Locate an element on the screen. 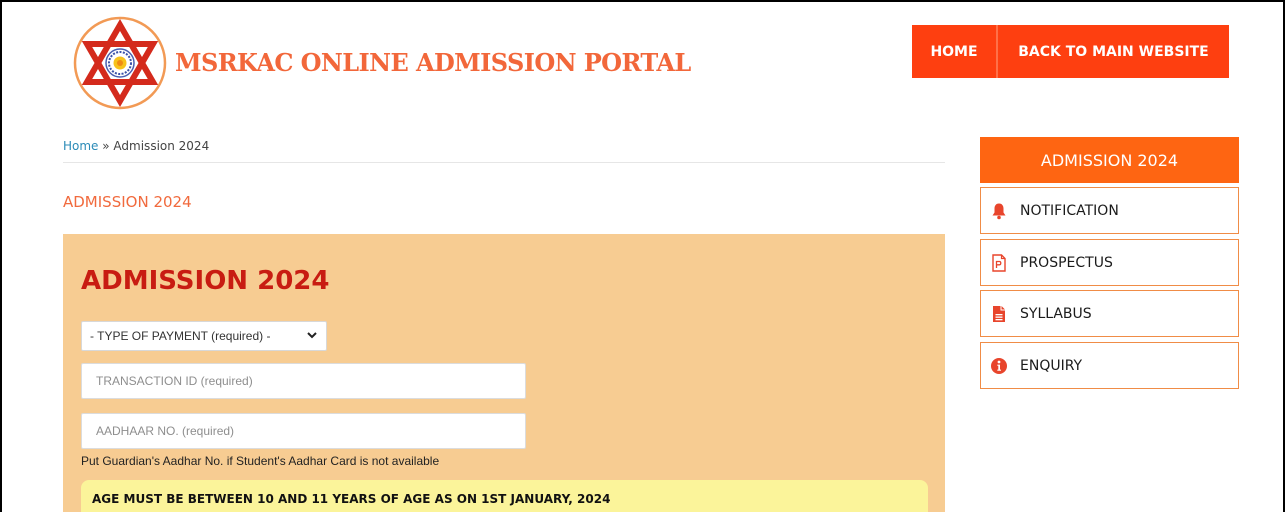 Image resolution: width=1285 pixels, height=512 pixels. document-p-icon is located at coordinates (999, 262).